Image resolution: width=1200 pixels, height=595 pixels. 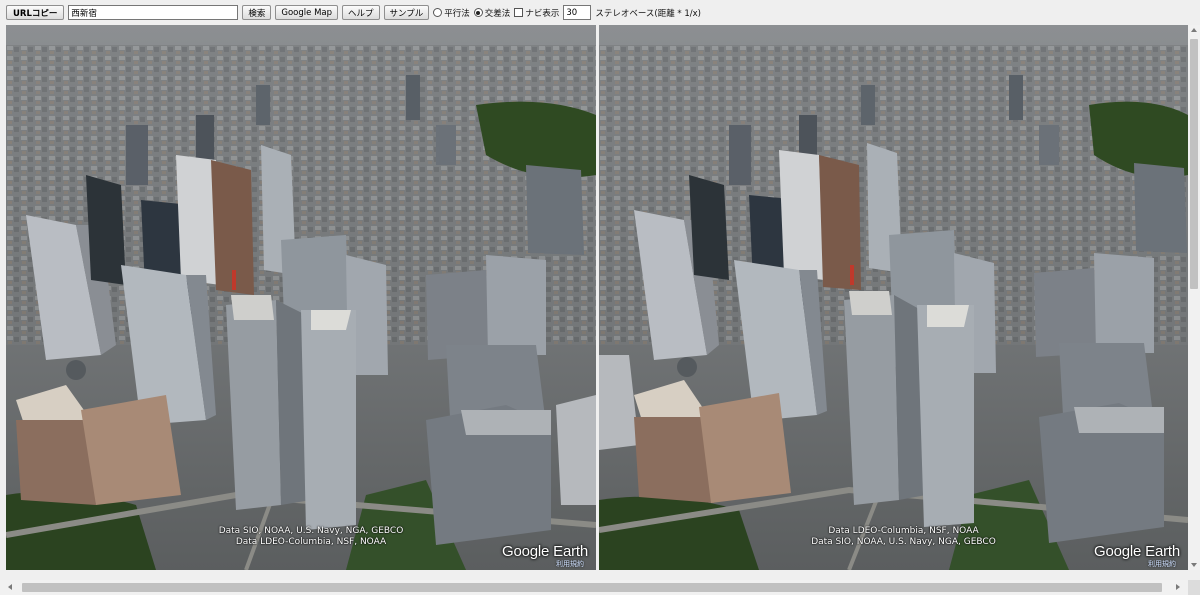 I want to click on parallel-label: 平行法, so click(x=457, y=13).